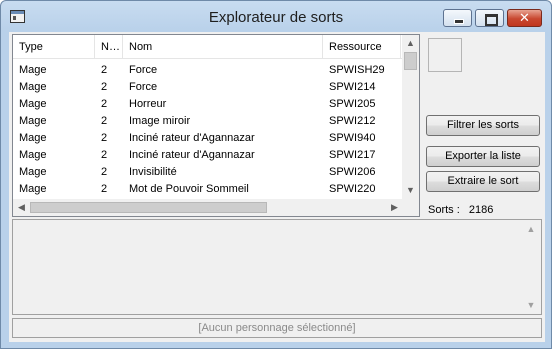 The width and height of the screenshot is (552, 349). Describe the element at coordinates (444, 210) in the screenshot. I see `spell-count-label: Sorts :` at that location.